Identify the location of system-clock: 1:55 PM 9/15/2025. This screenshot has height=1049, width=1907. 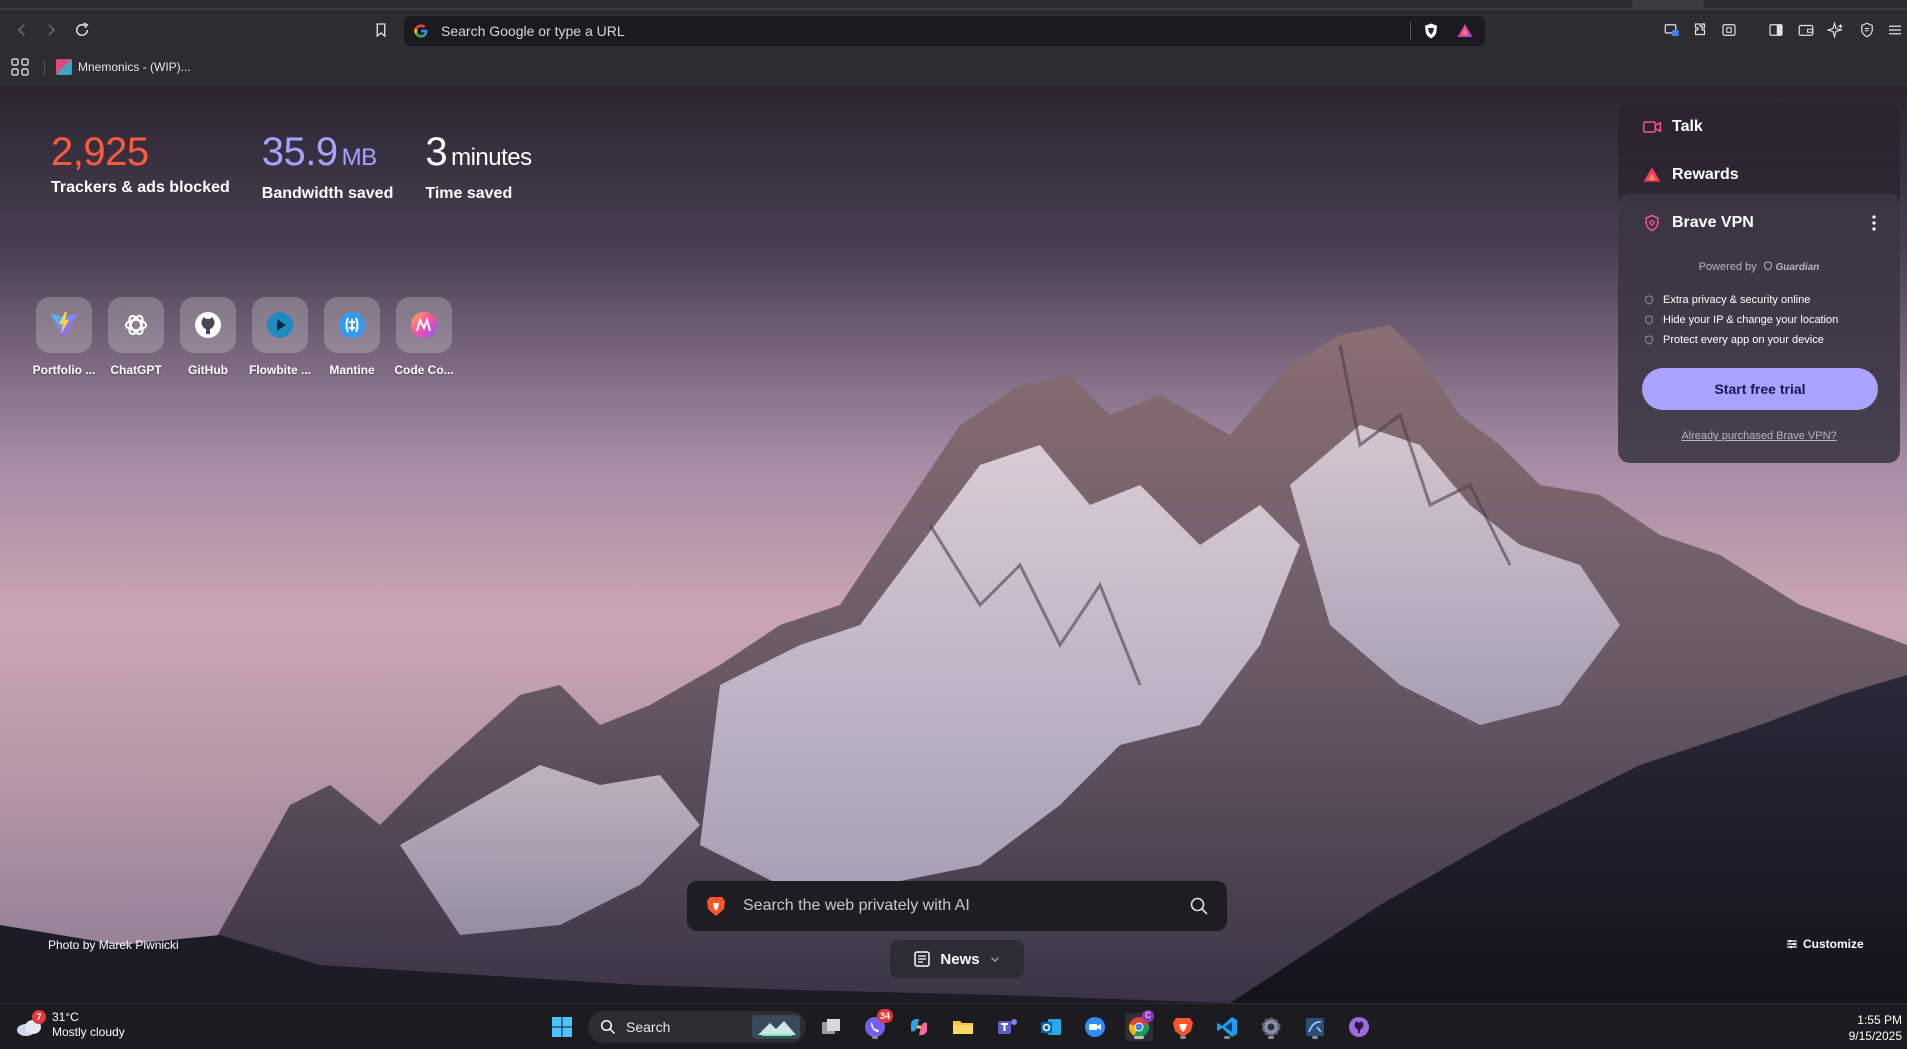
(1861, 1028).